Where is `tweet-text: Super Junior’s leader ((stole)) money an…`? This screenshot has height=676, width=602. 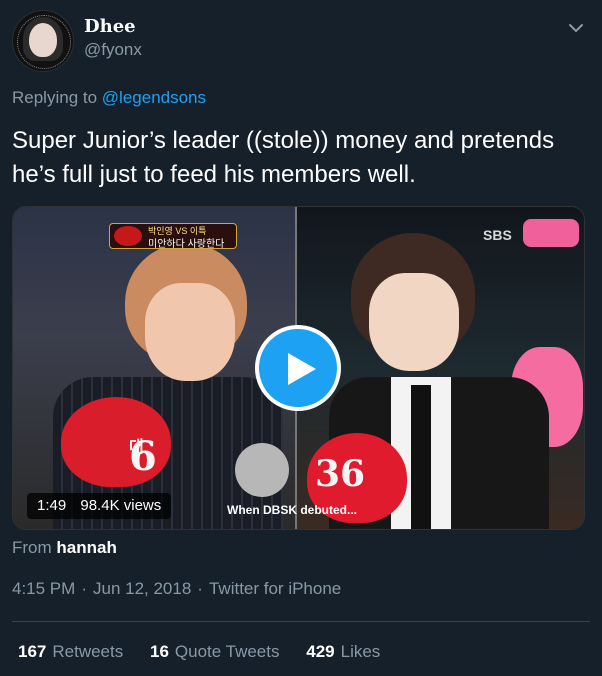
tweet-text: Super Junior’s leader ((stole)) money an… is located at coordinates (283, 157).